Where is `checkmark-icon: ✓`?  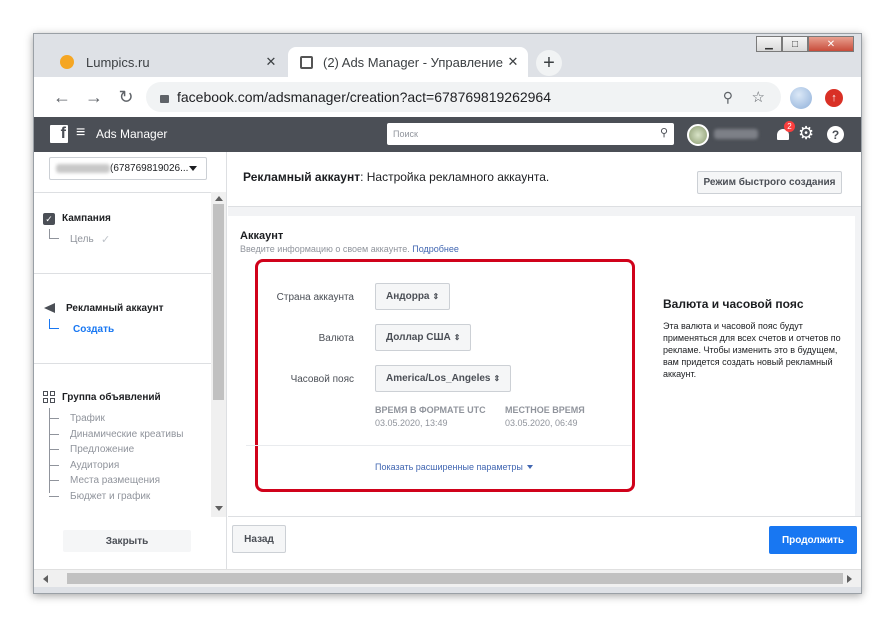
checkmark-icon: ✓ is located at coordinates (106, 240).